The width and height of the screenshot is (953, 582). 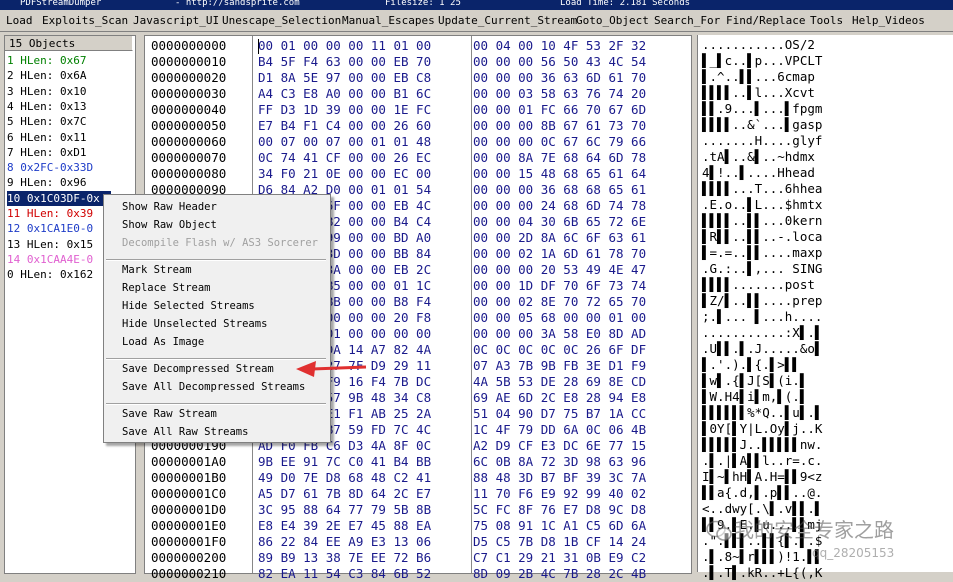 I want to click on hex-bytes-group2: 00 00 00 3A 58 E0 8D AD, so click(x=559, y=334).